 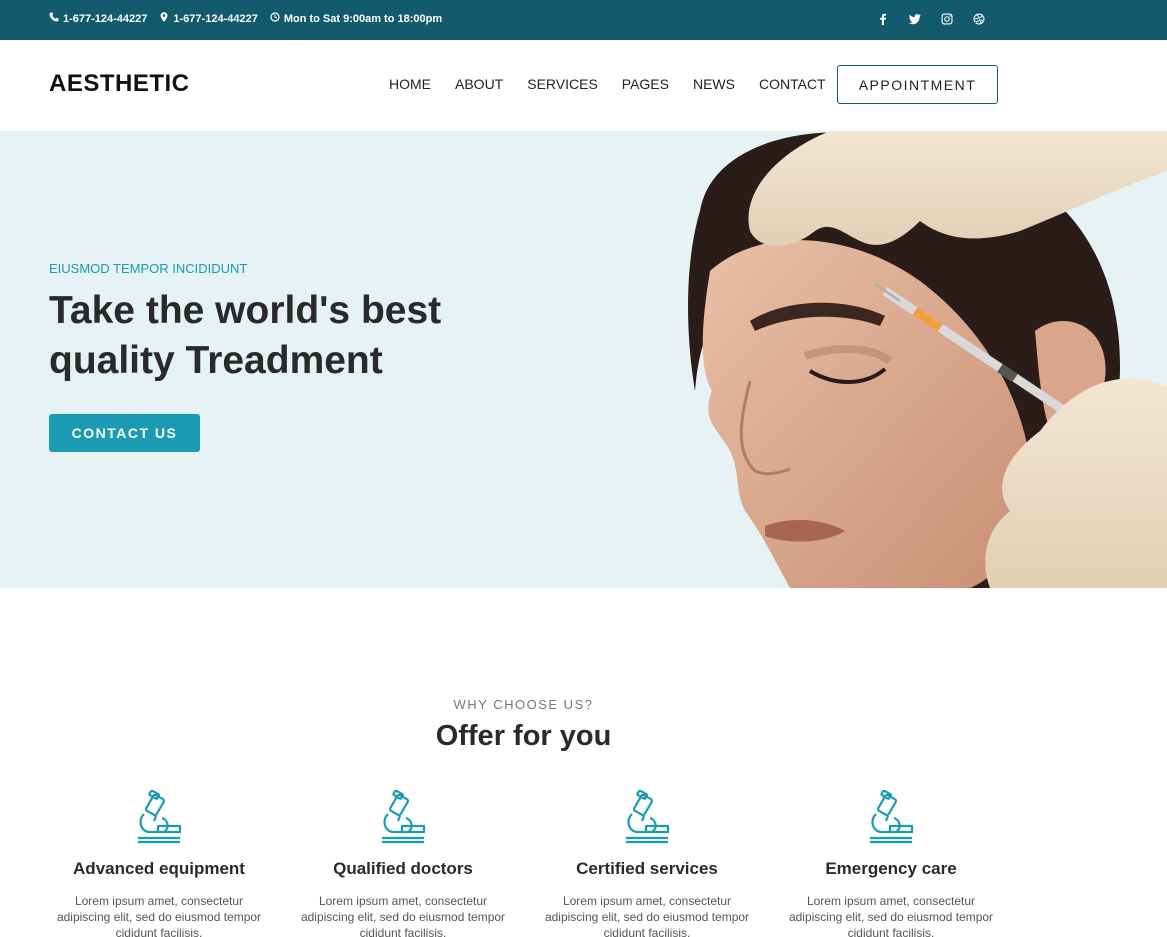 I want to click on phone-number: 1-677-124-44227, so click(x=105, y=19).